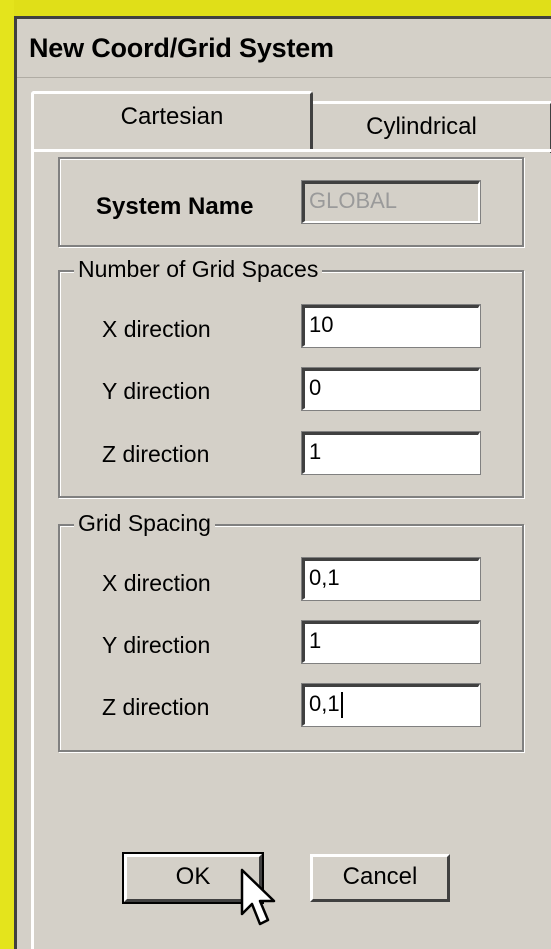  Describe the element at coordinates (258, 897) in the screenshot. I see `mouse-pointer-icon` at that location.